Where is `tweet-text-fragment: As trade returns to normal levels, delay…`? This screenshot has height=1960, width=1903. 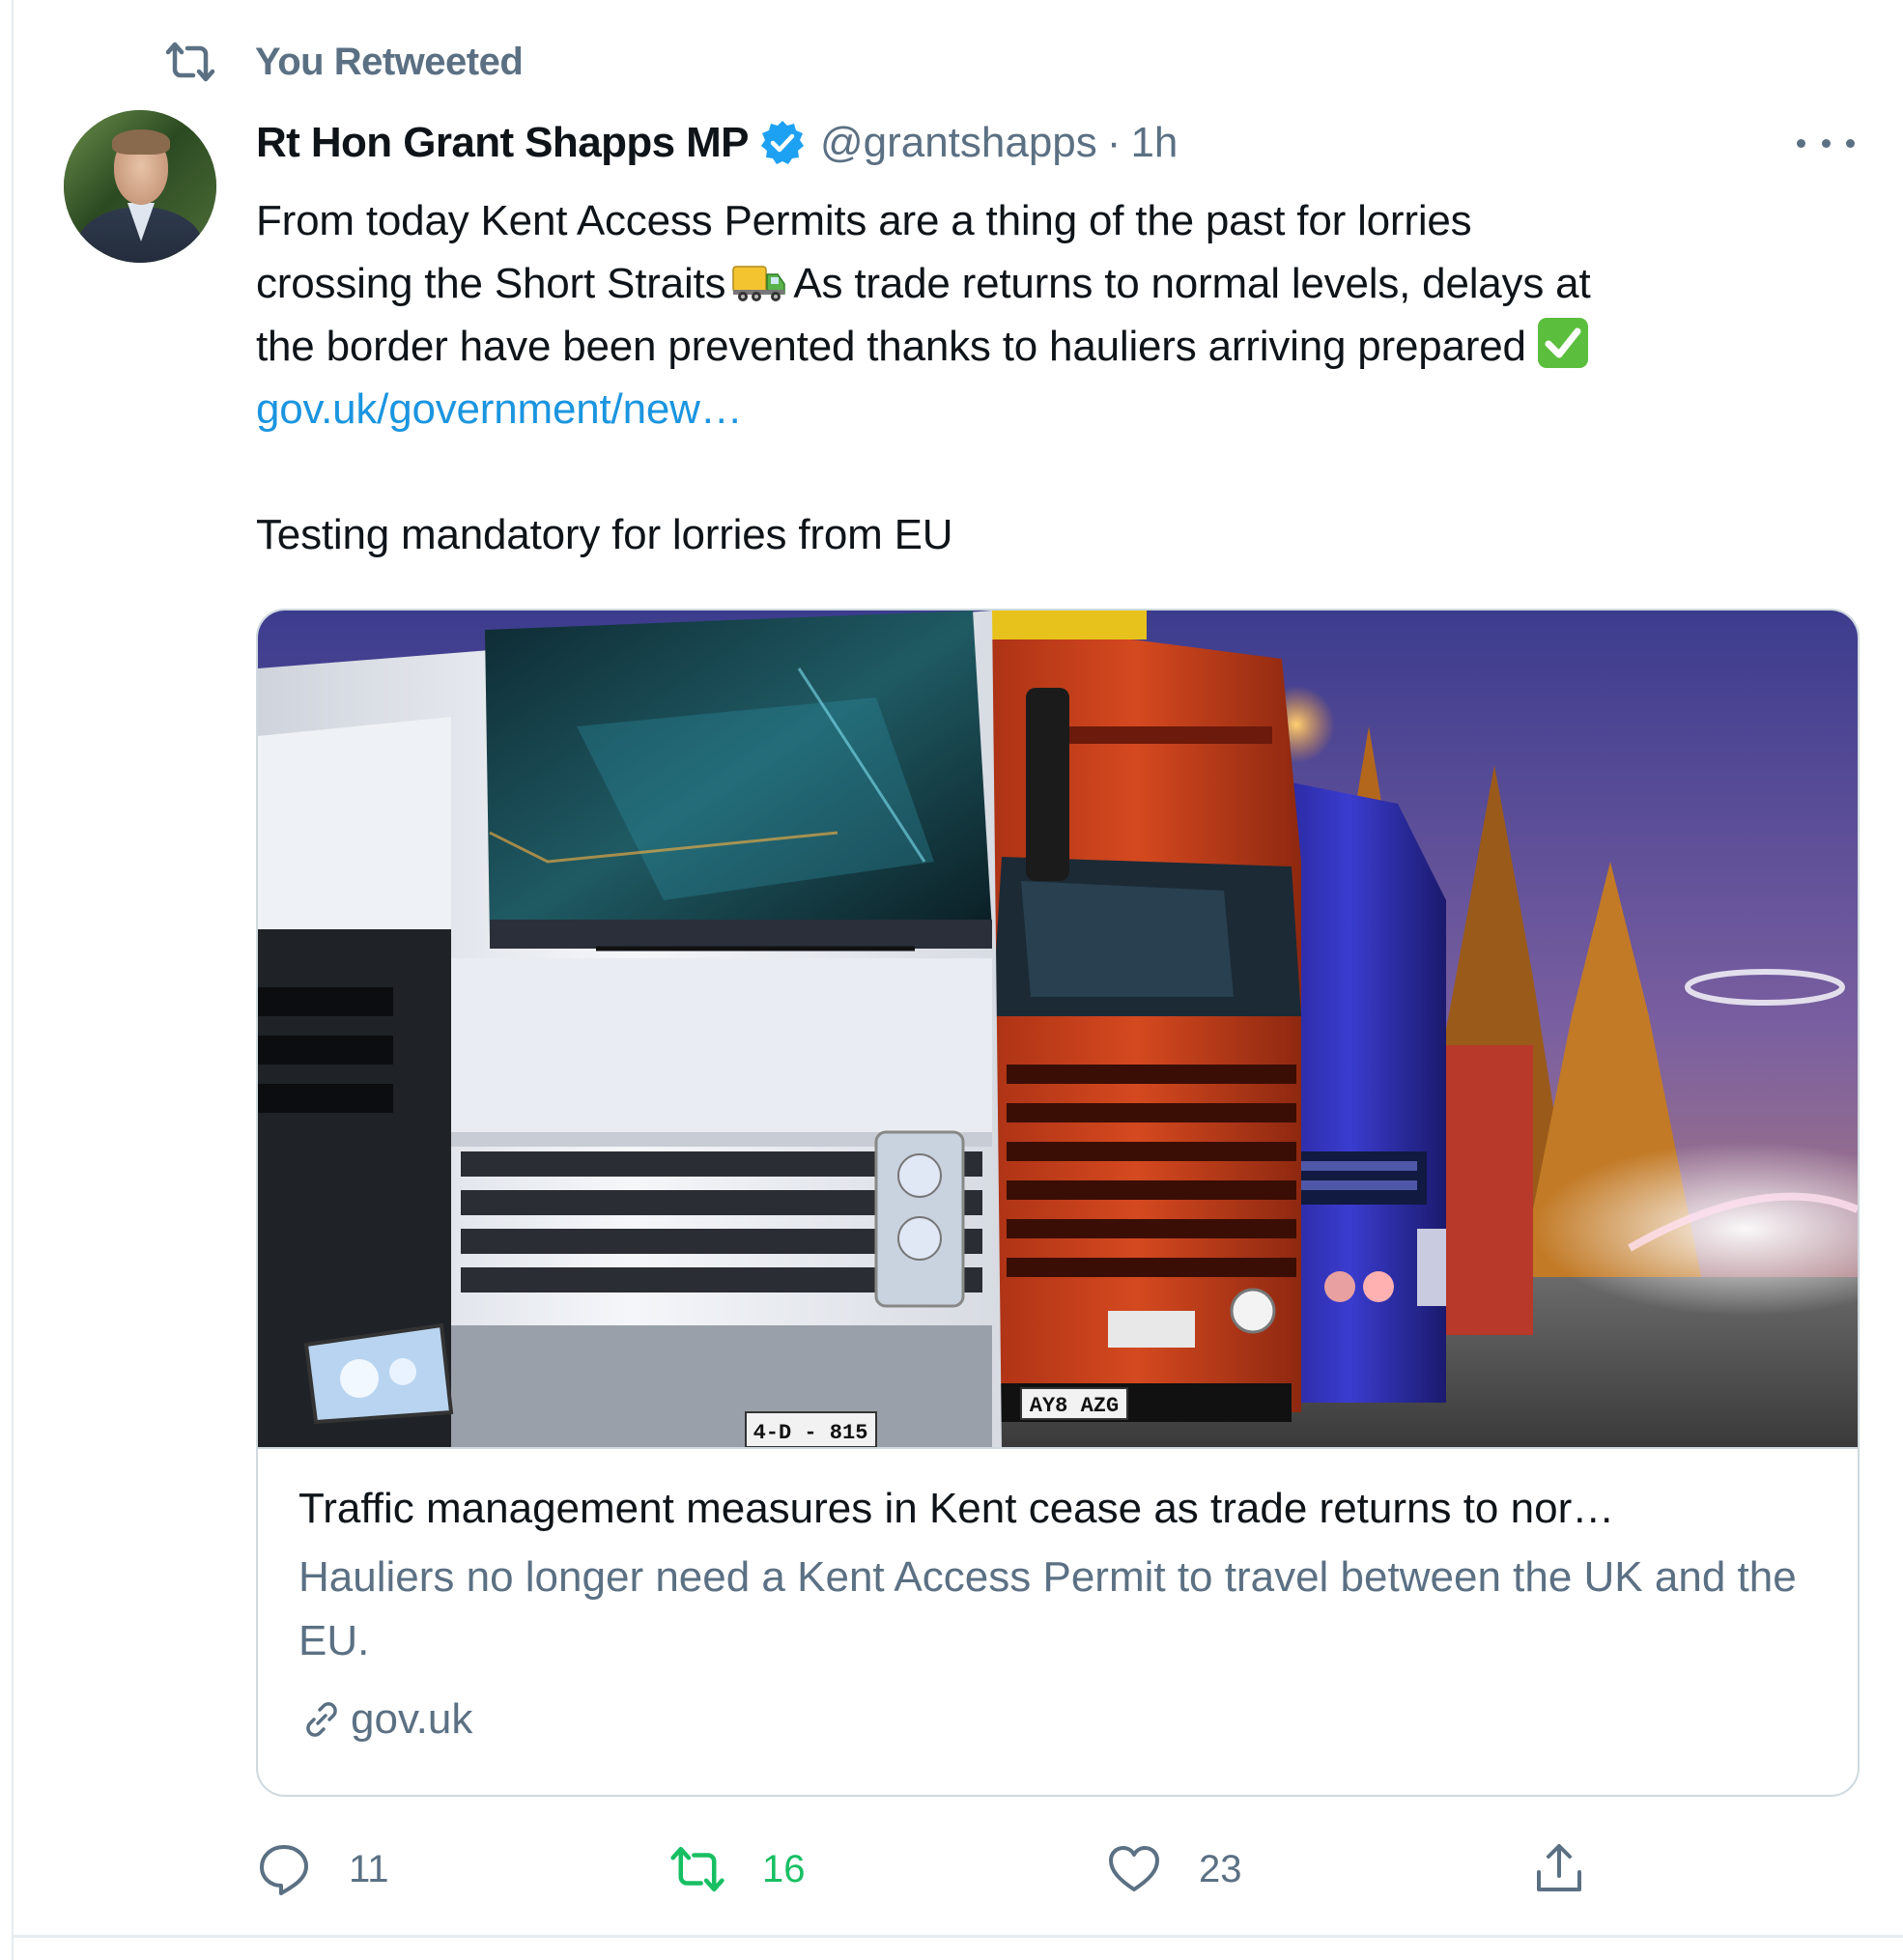
tweet-text-fragment: As trade returns to normal levels, delay… is located at coordinates (1192, 283).